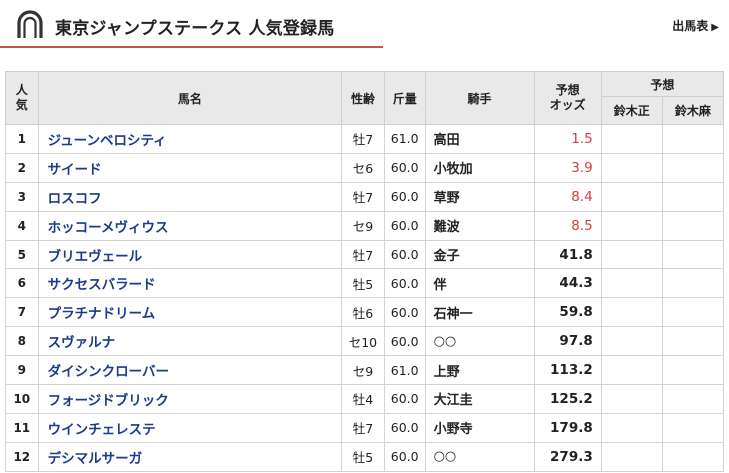 The height and width of the screenshot is (473, 729). What do you see at coordinates (567, 167) in the screenshot?
I see `odds-cell: 3.9` at bounding box center [567, 167].